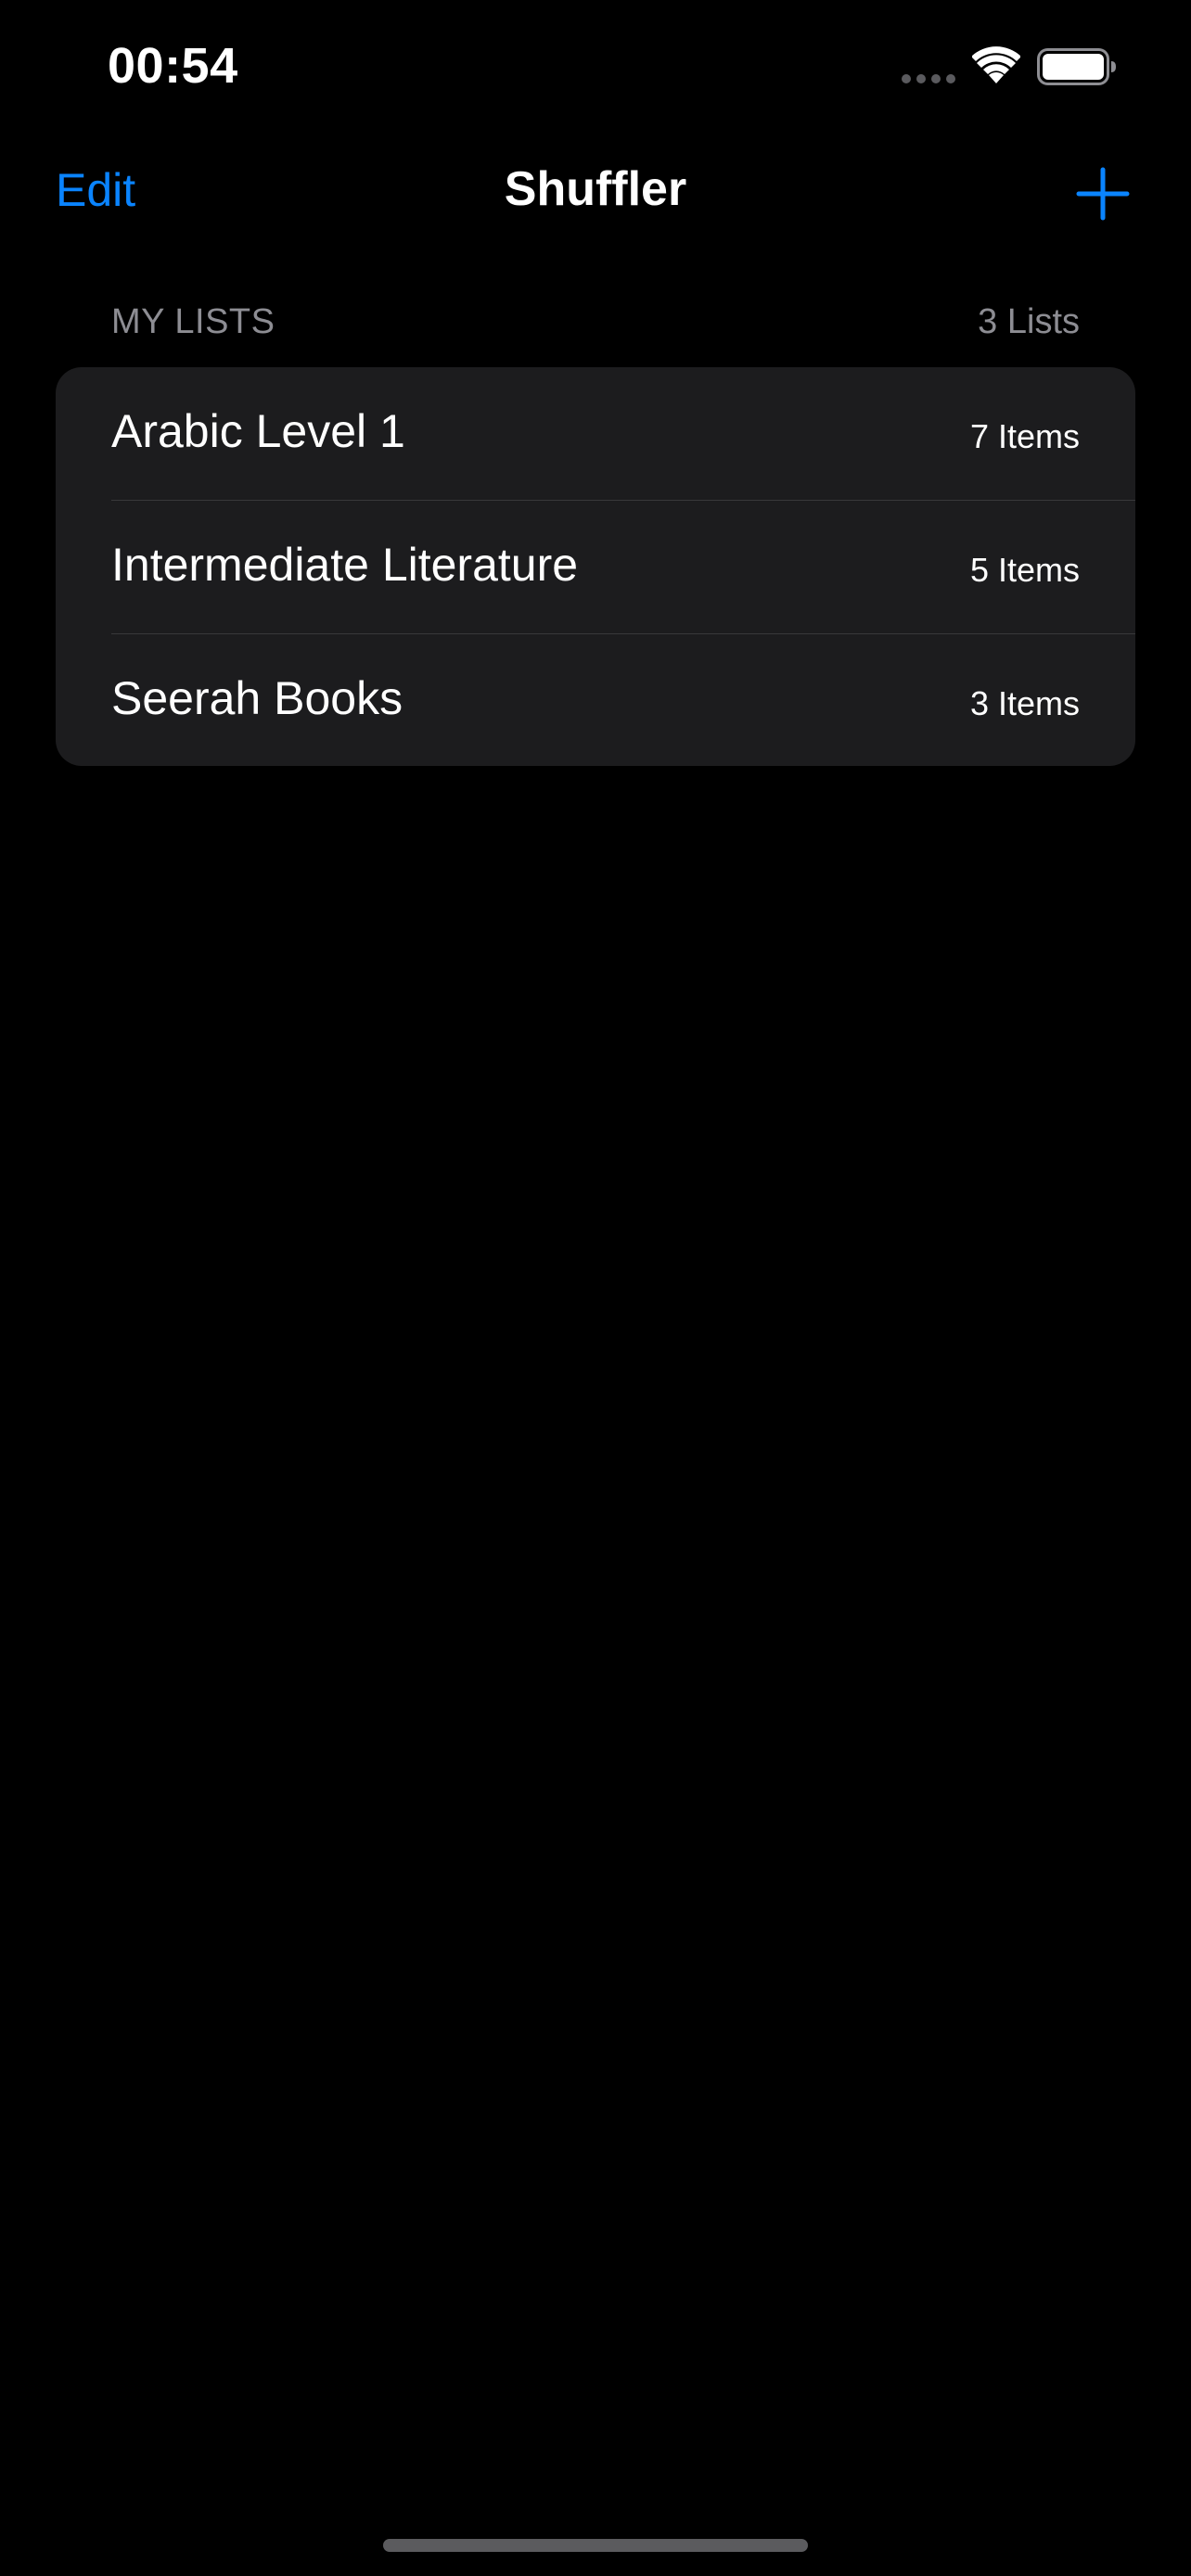  Describe the element at coordinates (1103, 194) in the screenshot. I see `plus-icon` at that location.